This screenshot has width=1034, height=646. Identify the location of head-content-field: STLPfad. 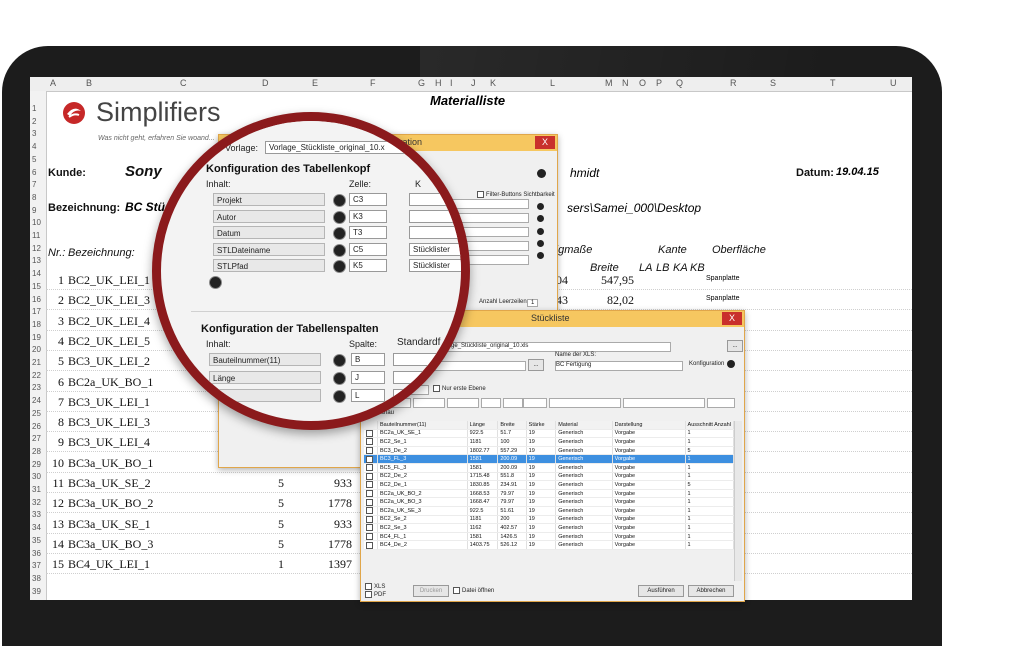
(269, 265).